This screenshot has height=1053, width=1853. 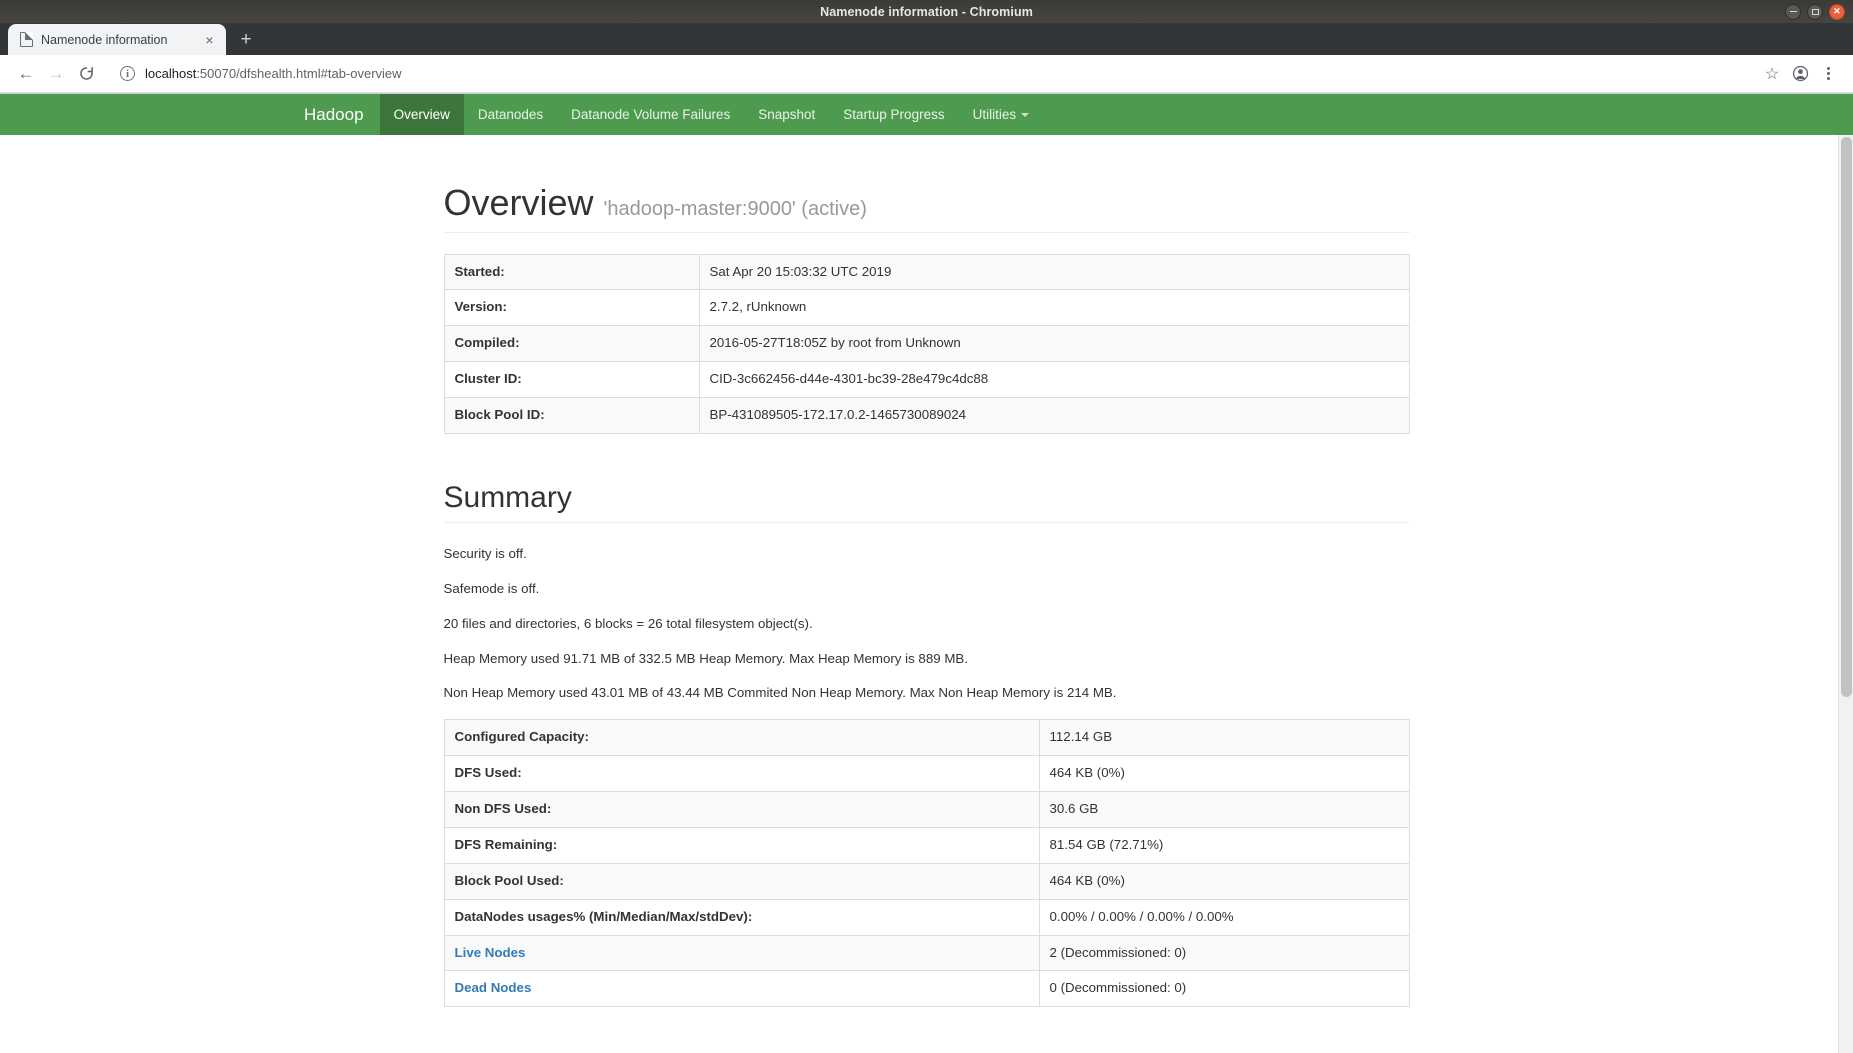 I want to click on nav-item-label: Startup Progress, so click(x=894, y=114).